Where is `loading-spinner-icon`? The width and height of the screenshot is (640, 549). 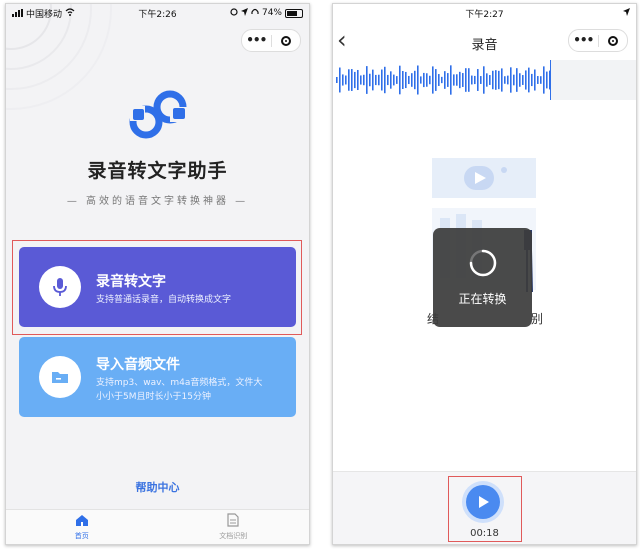 loading-spinner-icon is located at coordinates (483, 263).